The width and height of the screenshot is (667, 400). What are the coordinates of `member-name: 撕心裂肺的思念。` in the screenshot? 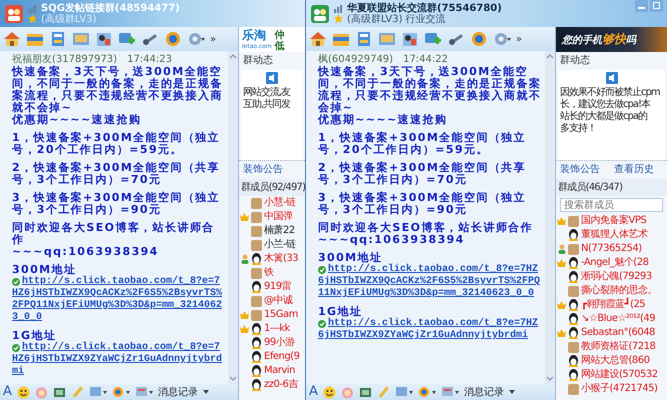 It's located at (619, 291).